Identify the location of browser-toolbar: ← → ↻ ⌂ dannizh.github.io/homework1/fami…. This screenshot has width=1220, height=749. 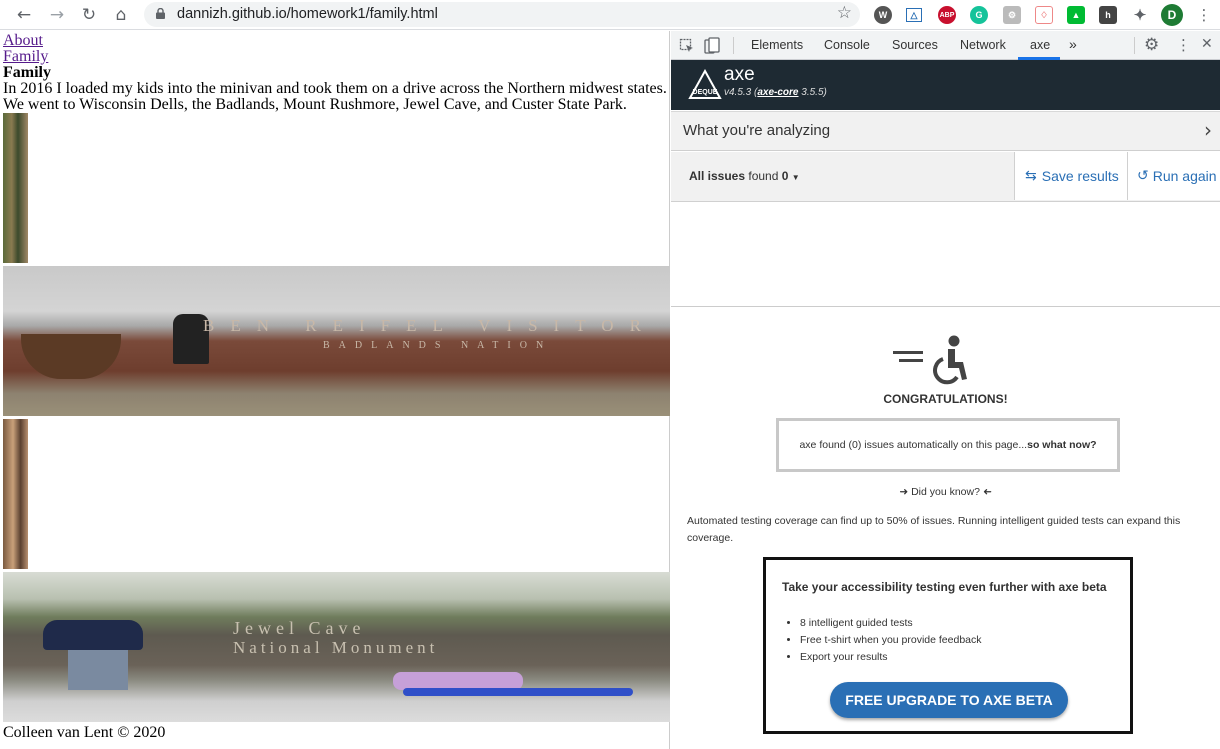
(610, 15).